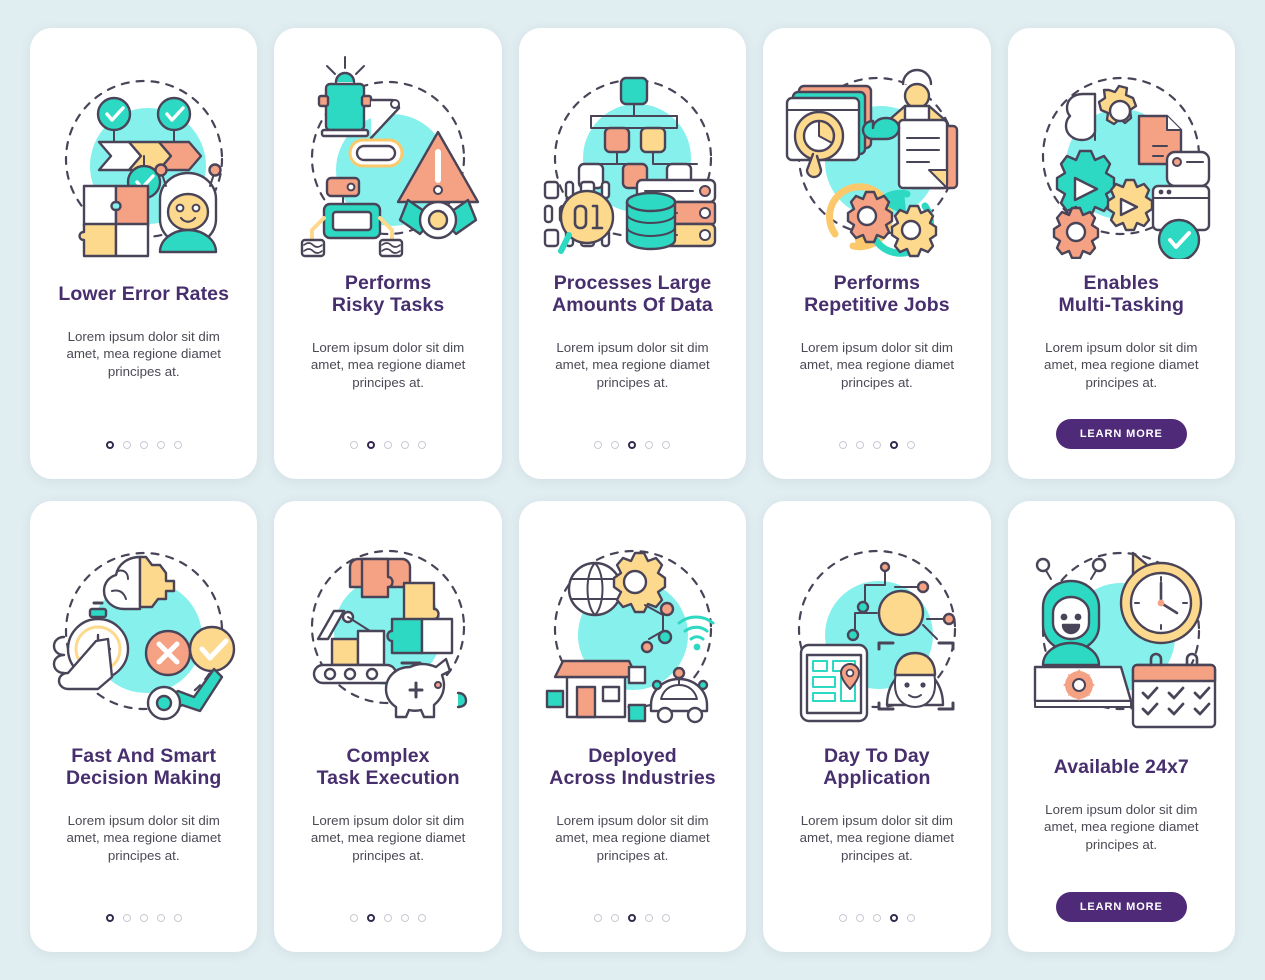  I want to click on card-title: Processes Large Amounts Of Data, so click(632, 294).